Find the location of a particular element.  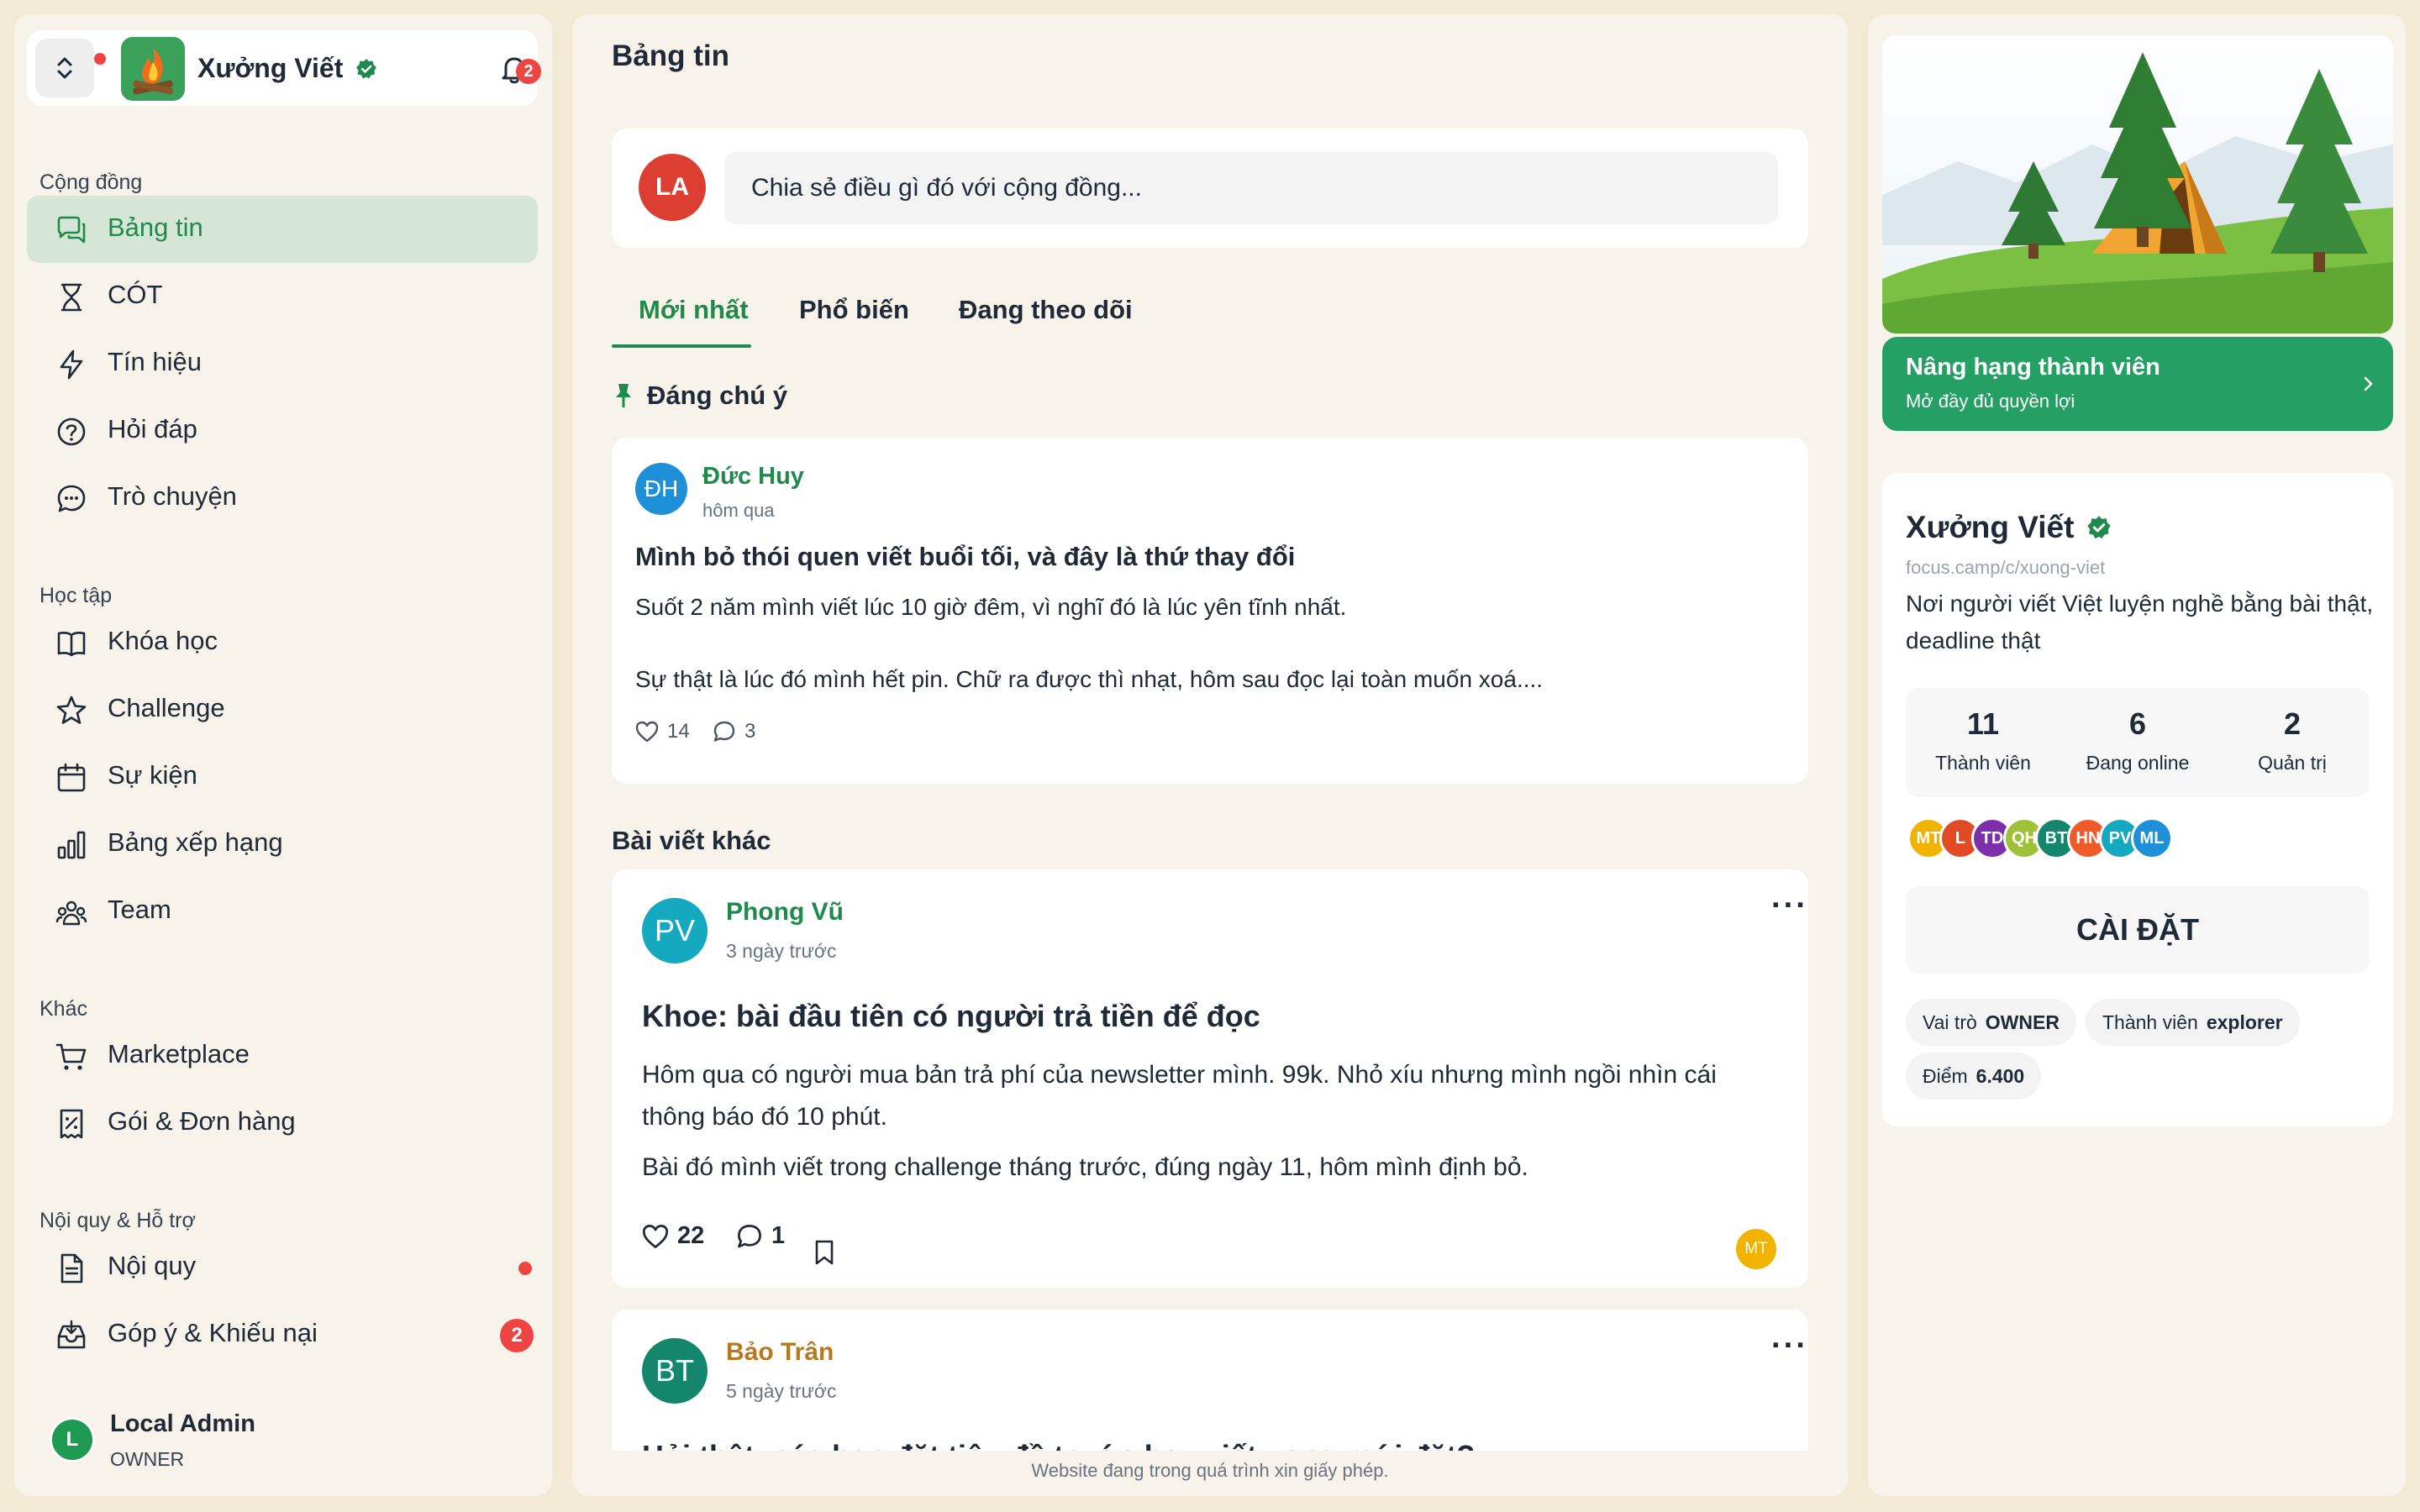

campfire-icon is located at coordinates (153, 69).